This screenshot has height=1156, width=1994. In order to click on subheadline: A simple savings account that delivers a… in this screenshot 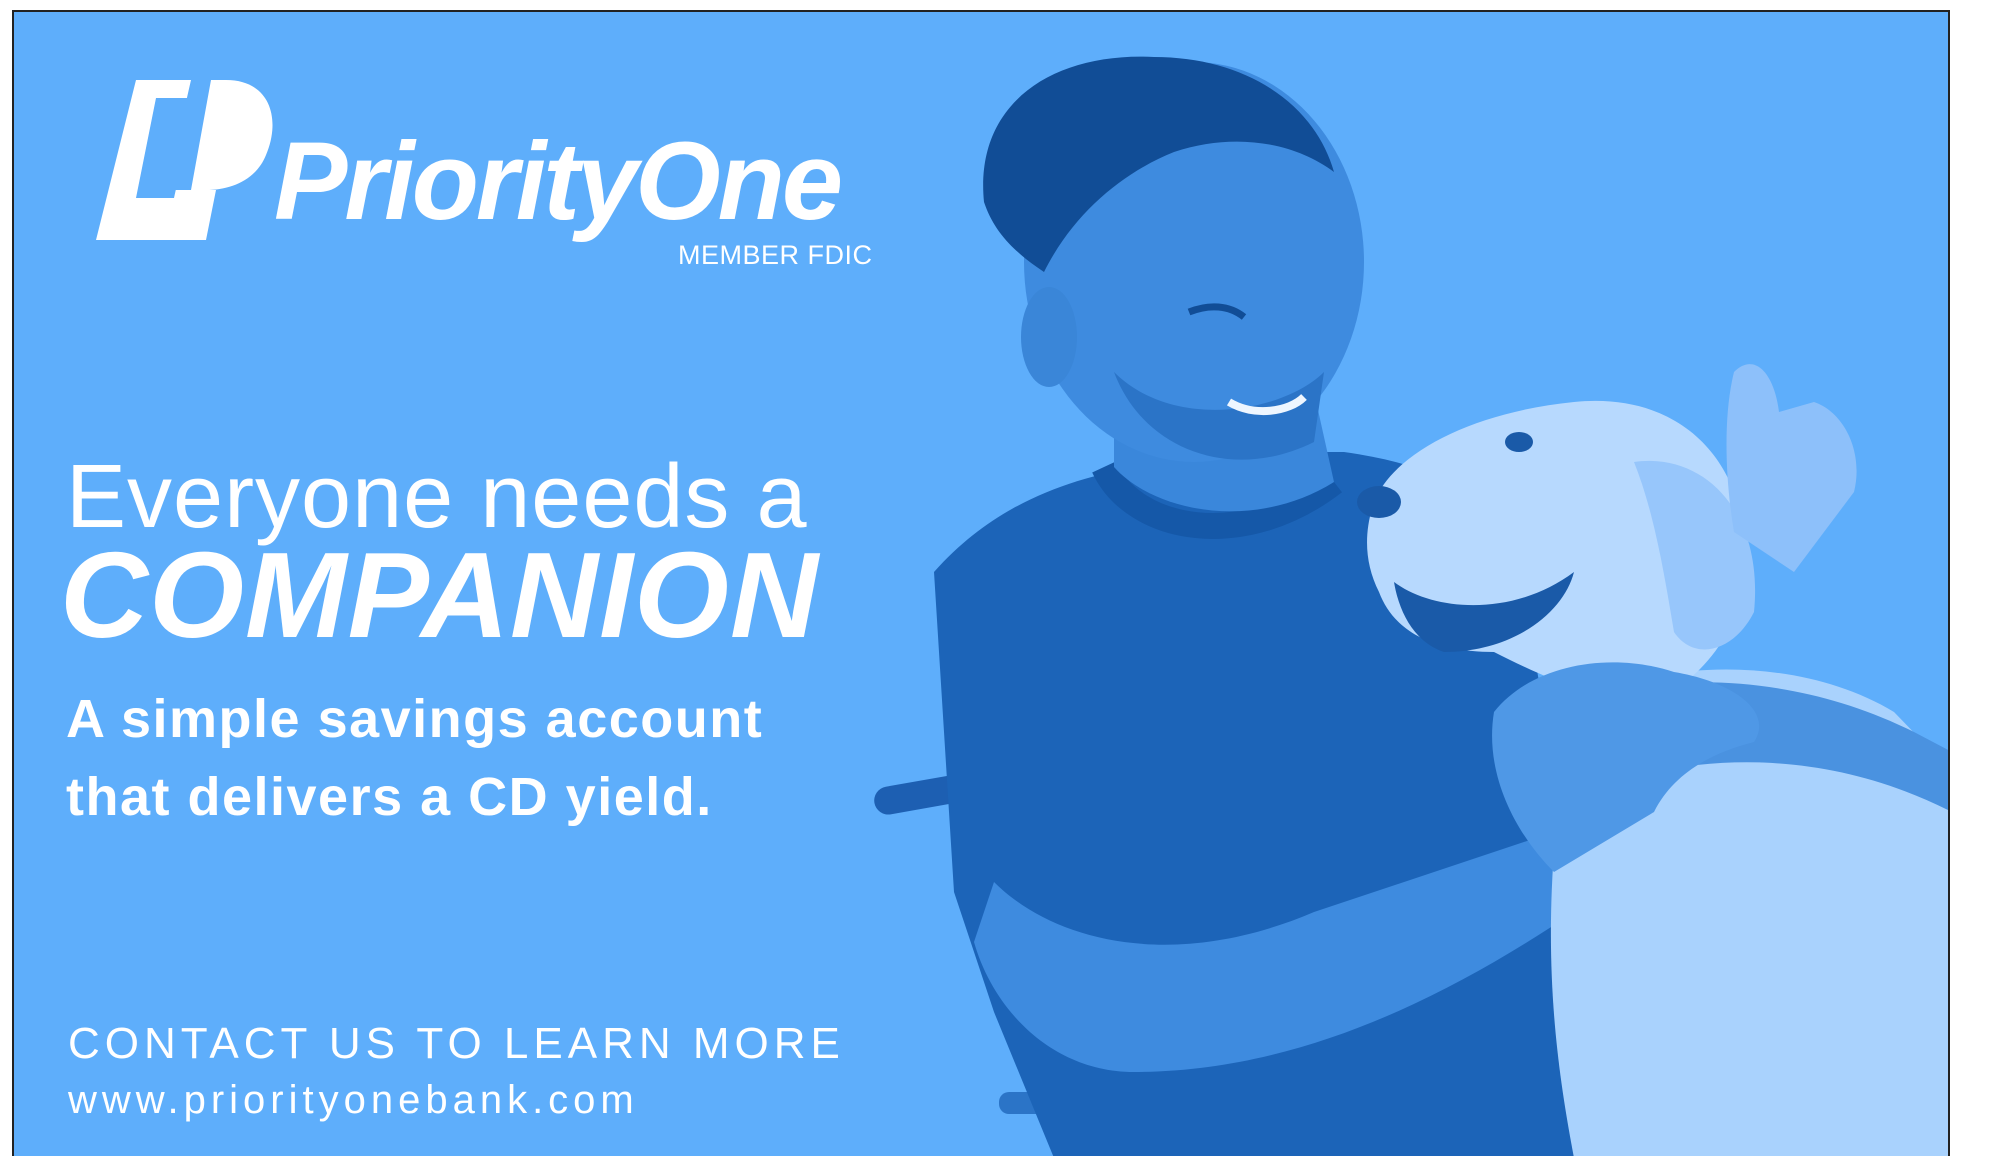, I will do `click(414, 758)`.